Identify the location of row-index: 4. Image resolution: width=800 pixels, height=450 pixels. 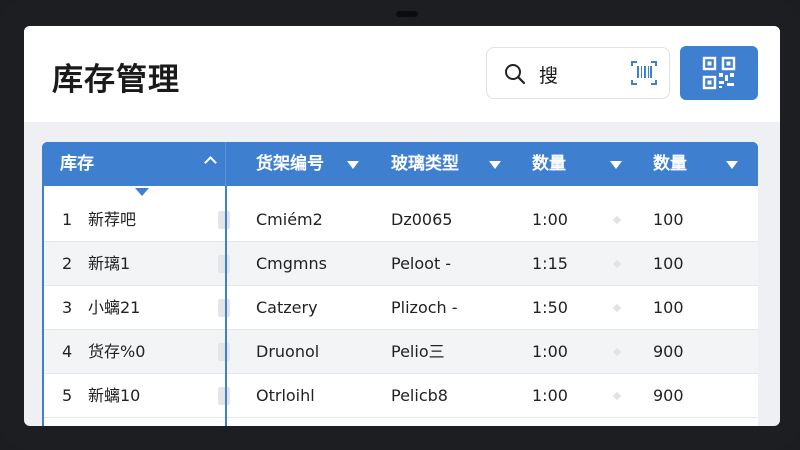
(67, 351).